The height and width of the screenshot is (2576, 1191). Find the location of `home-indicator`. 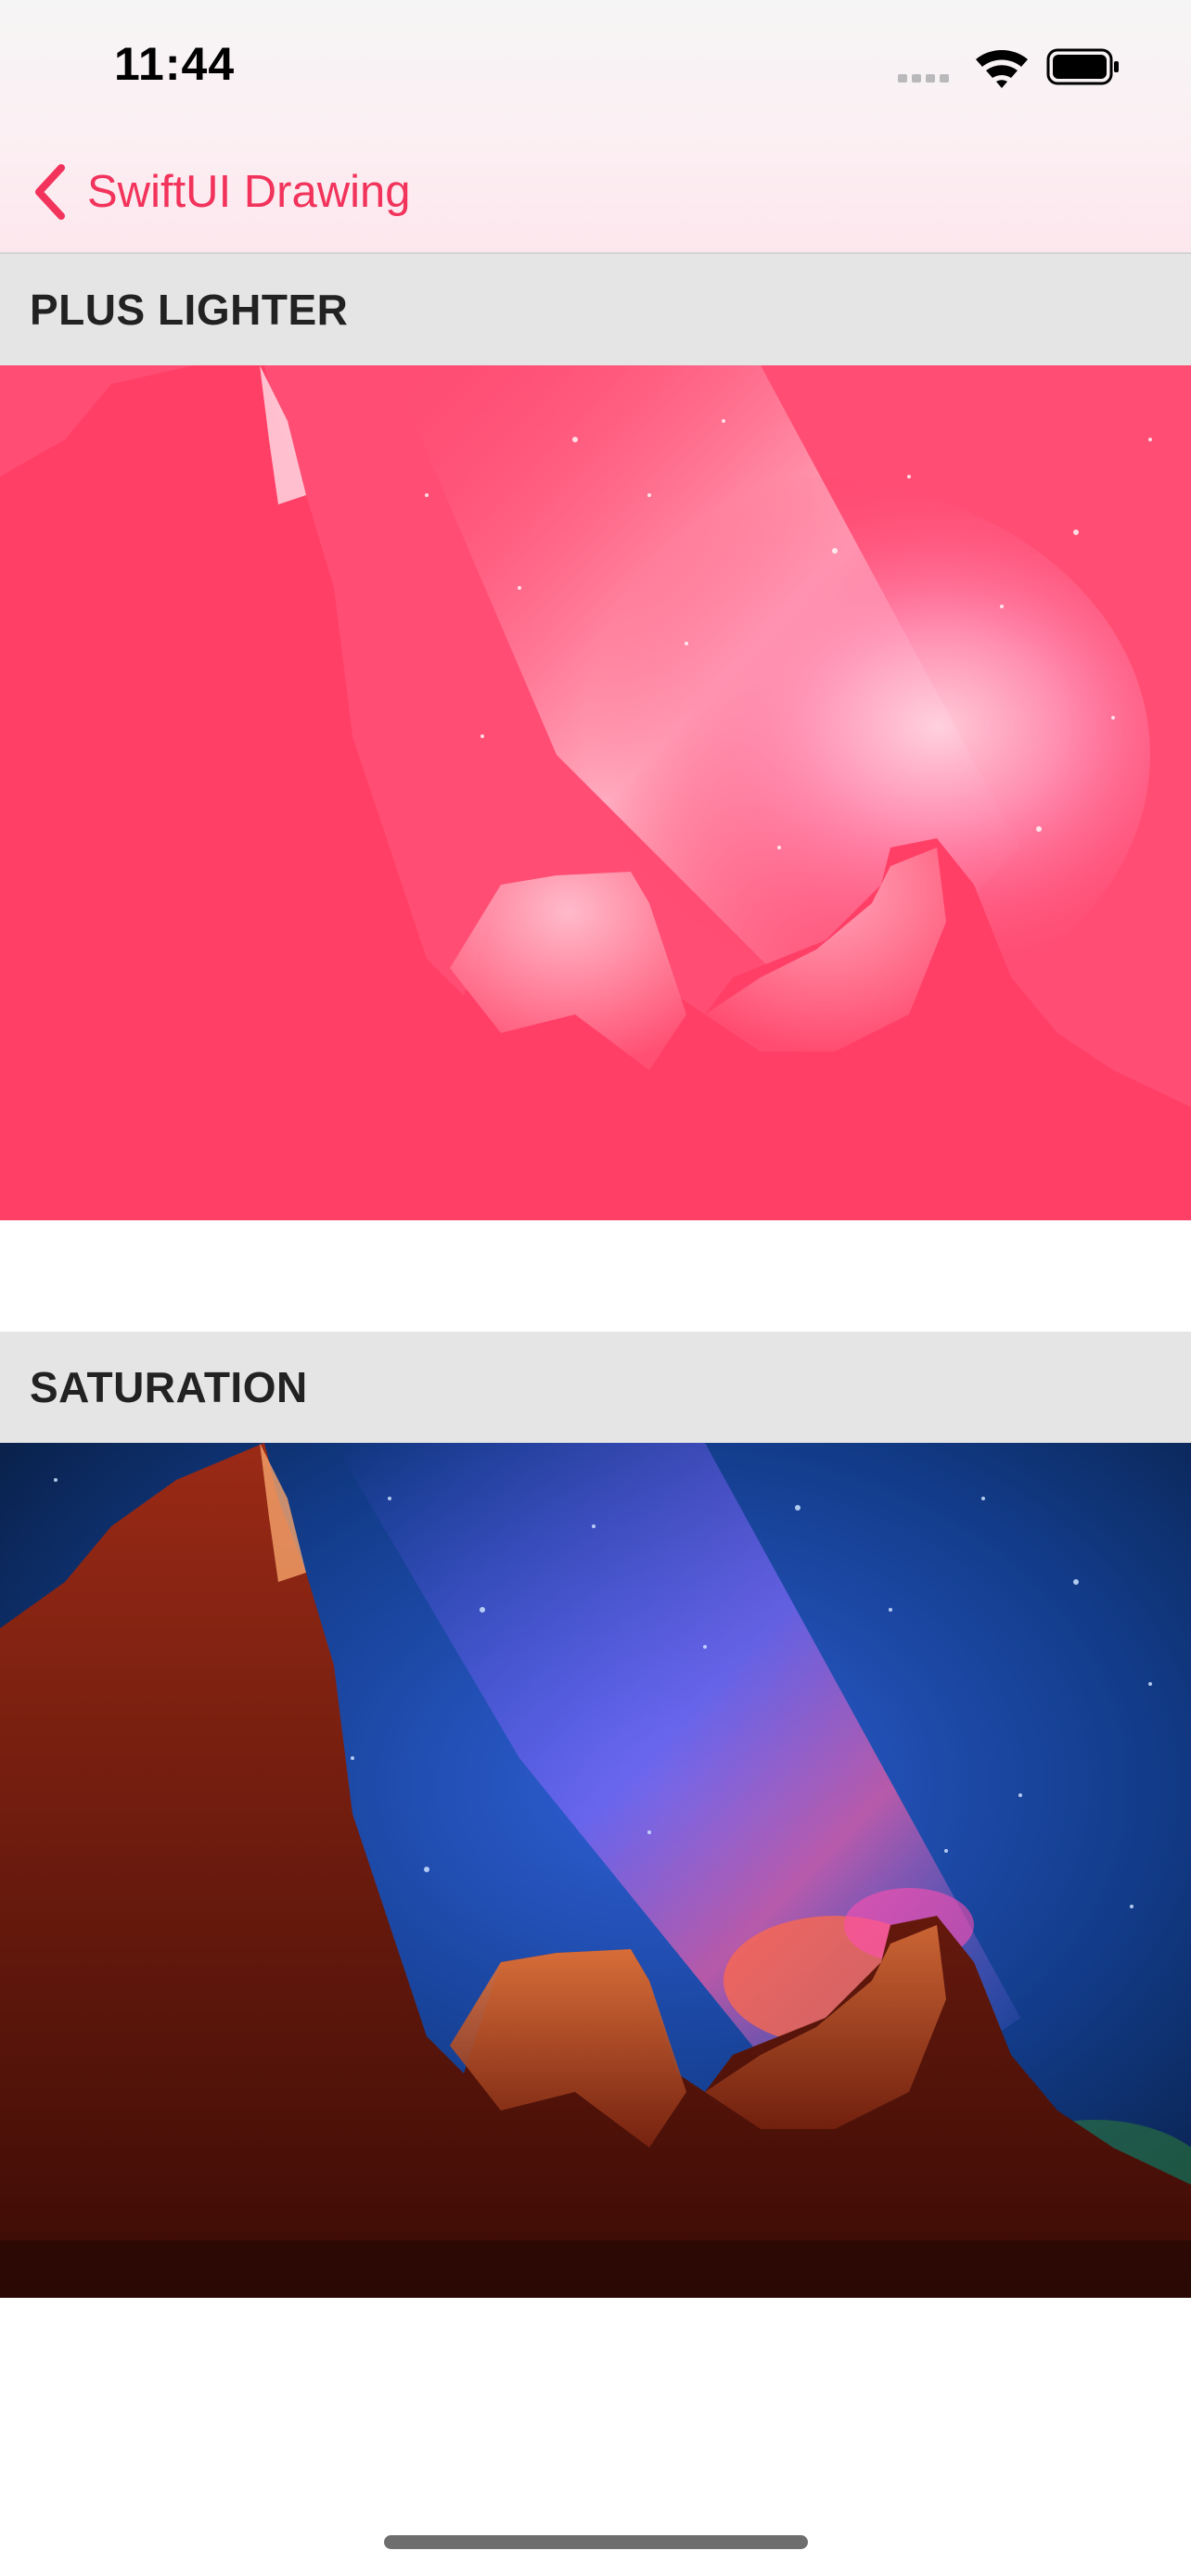

home-indicator is located at coordinates (596, 2542).